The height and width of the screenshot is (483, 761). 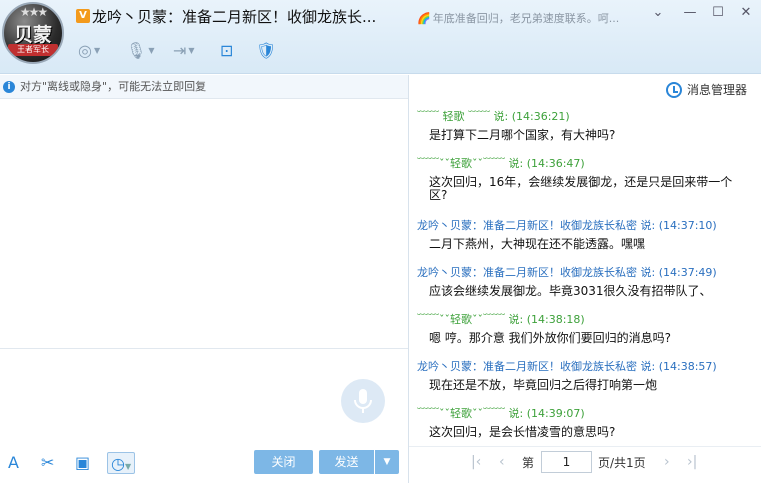 I want to click on message-text: 嗯 哼。那介意 我们外放你们要回归的消息吗?, so click(x=550, y=338).